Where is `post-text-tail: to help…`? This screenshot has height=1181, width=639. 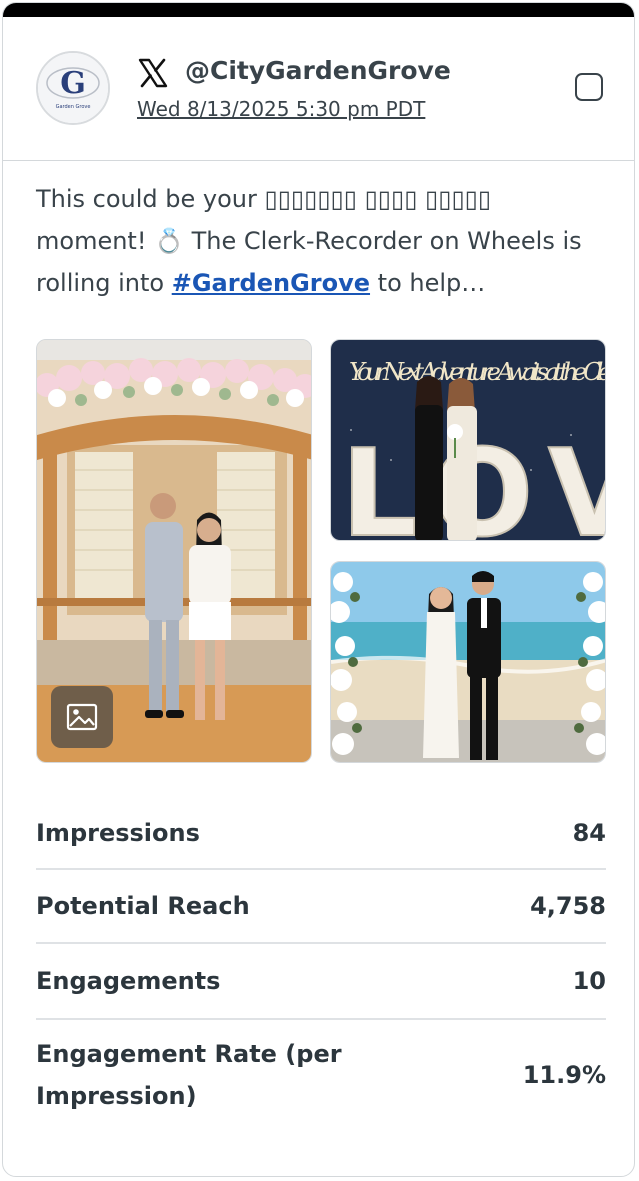
post-text-tail: to help… is located at coordinates (428, 283).